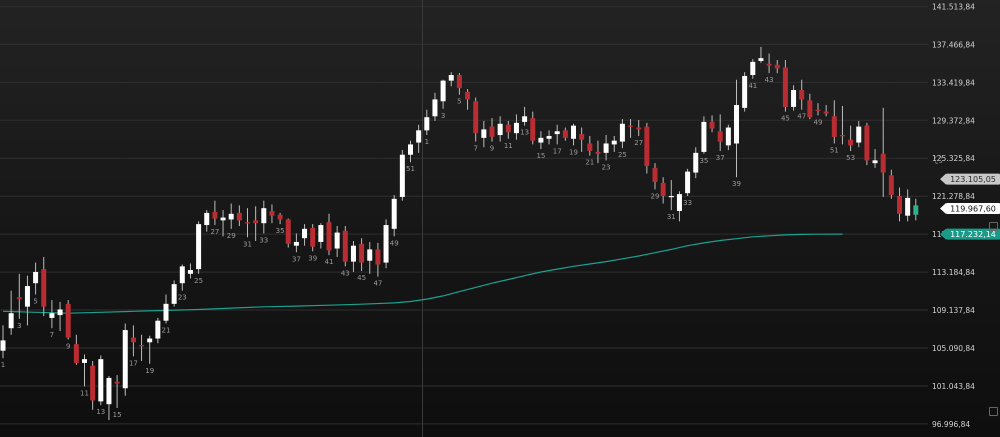 Image resolution: width=1000 pixels, height=437 pixels. Describe the element at coordinates (443, 116) in the screenshot. I see `candle-label: 3` at that location.